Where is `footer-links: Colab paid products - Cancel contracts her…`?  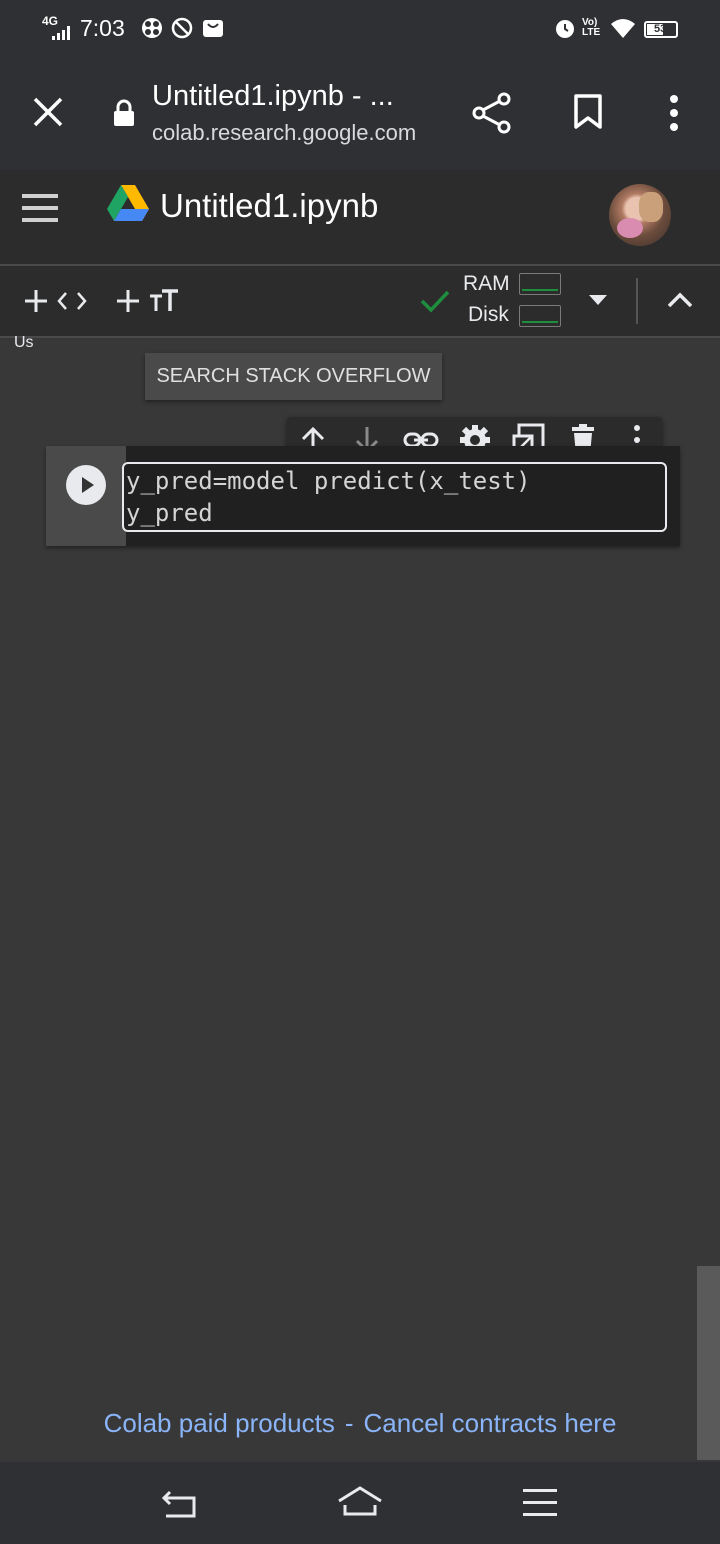 footer-links: Colab paid products - Cancel contracts her… is located at coordinates (360, 1423).